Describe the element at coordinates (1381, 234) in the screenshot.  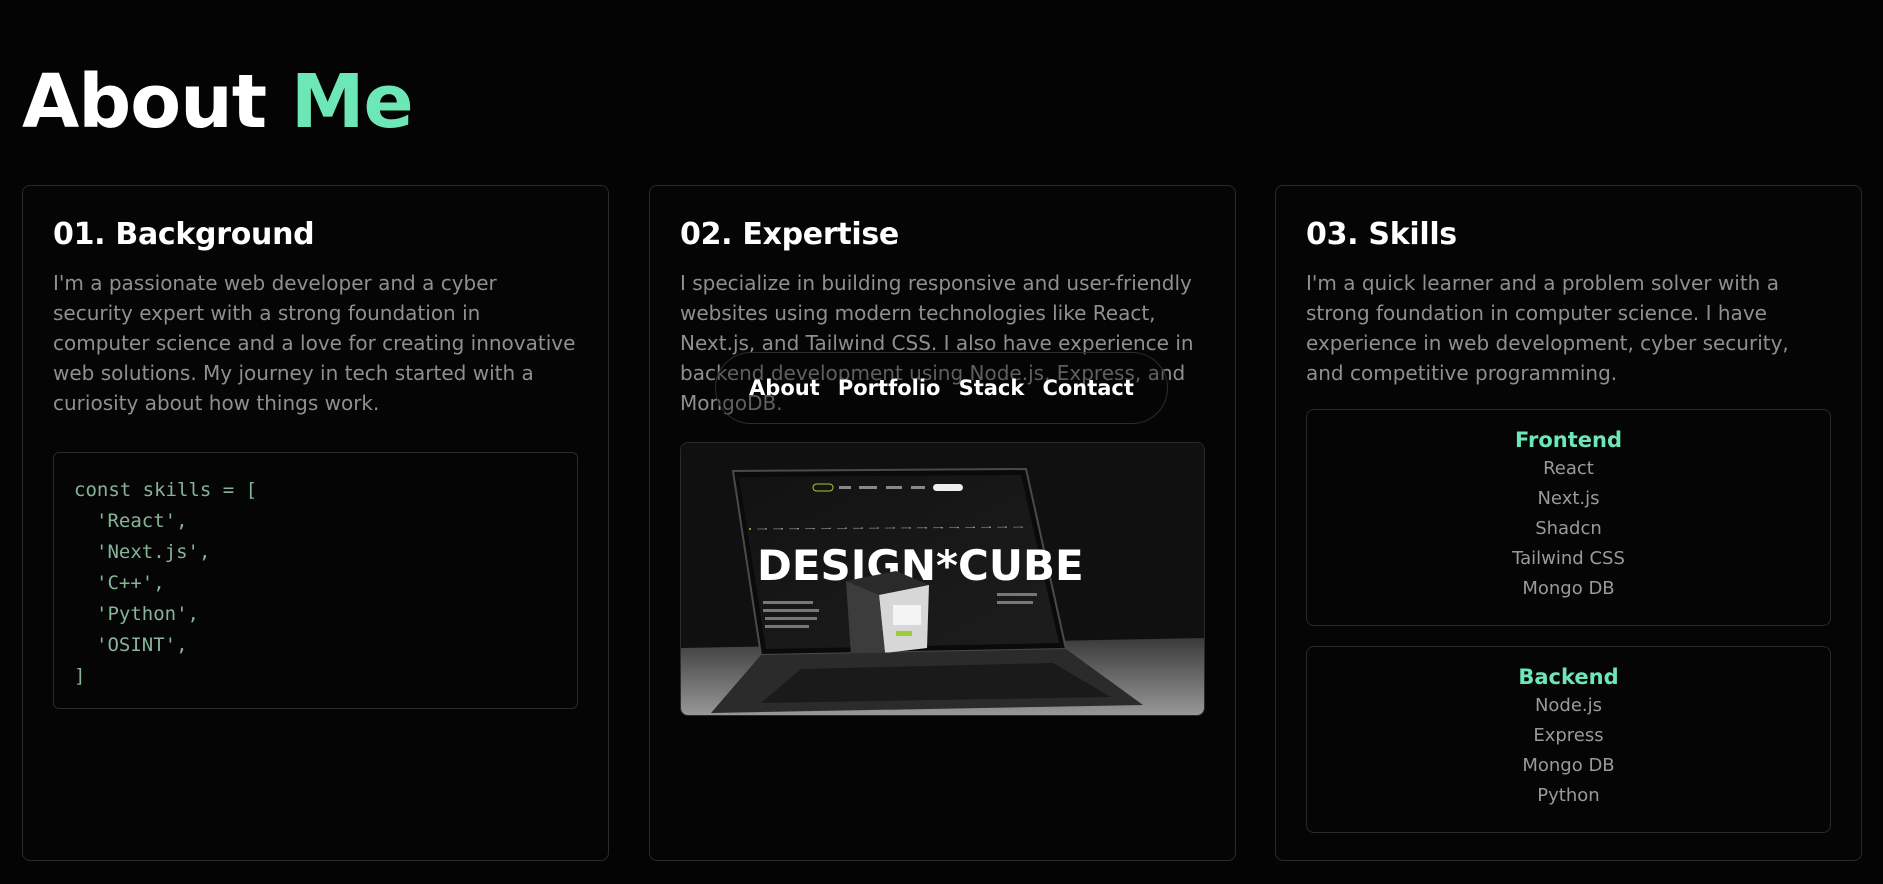
I see `skills-heading: 03. Skills` at that location.